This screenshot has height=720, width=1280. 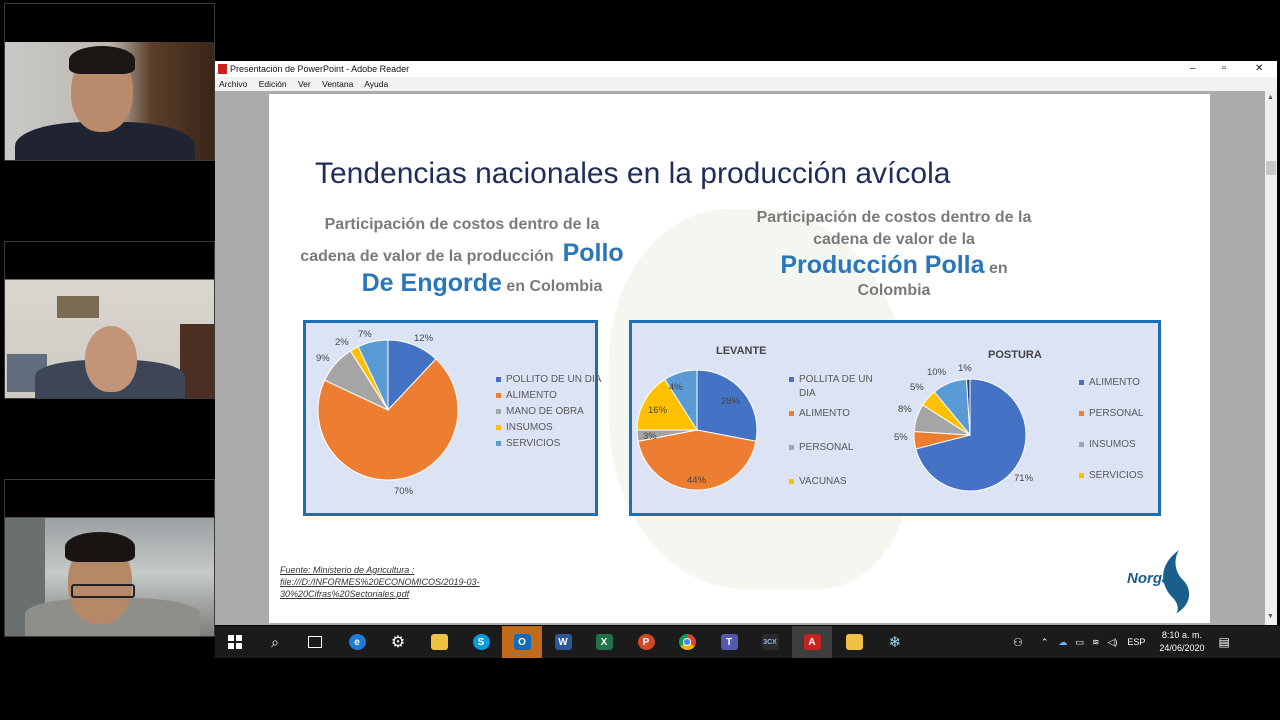 I want to click on scroll-down-icon: ▼, so click(x=1270, y=616).